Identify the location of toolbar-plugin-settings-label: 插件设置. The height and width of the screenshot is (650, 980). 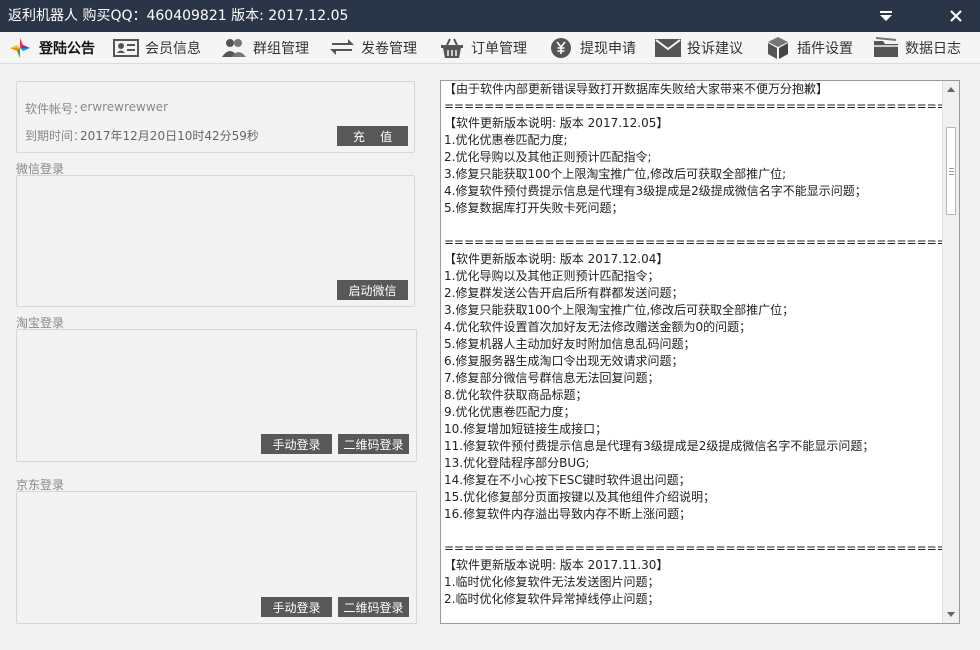
(825, 49).